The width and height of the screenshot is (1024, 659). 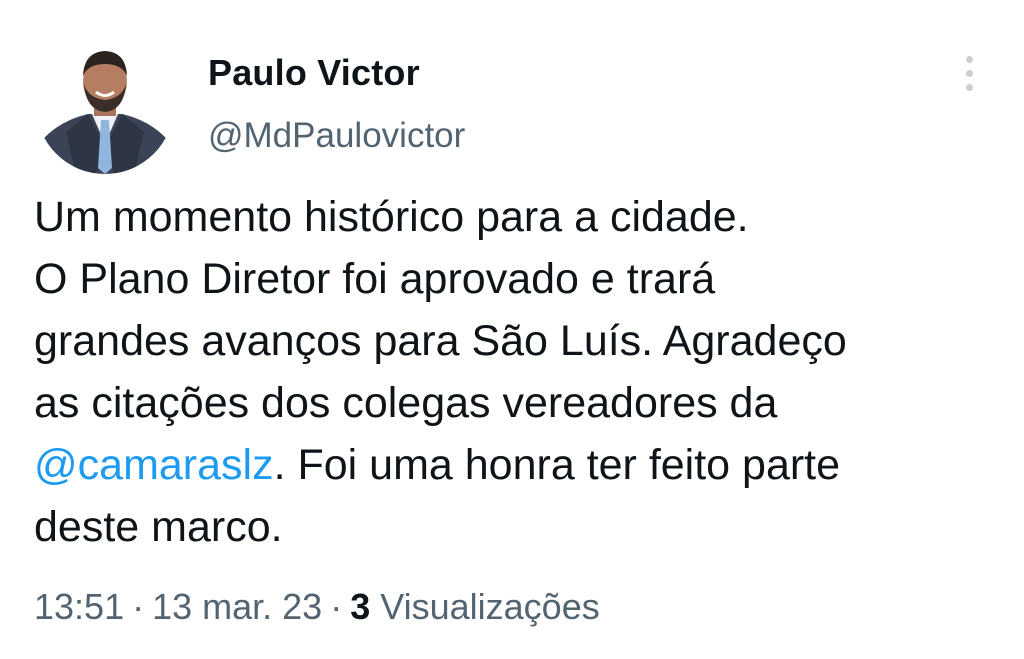 I want to click on author-avatar, so click(x=105, y=105).